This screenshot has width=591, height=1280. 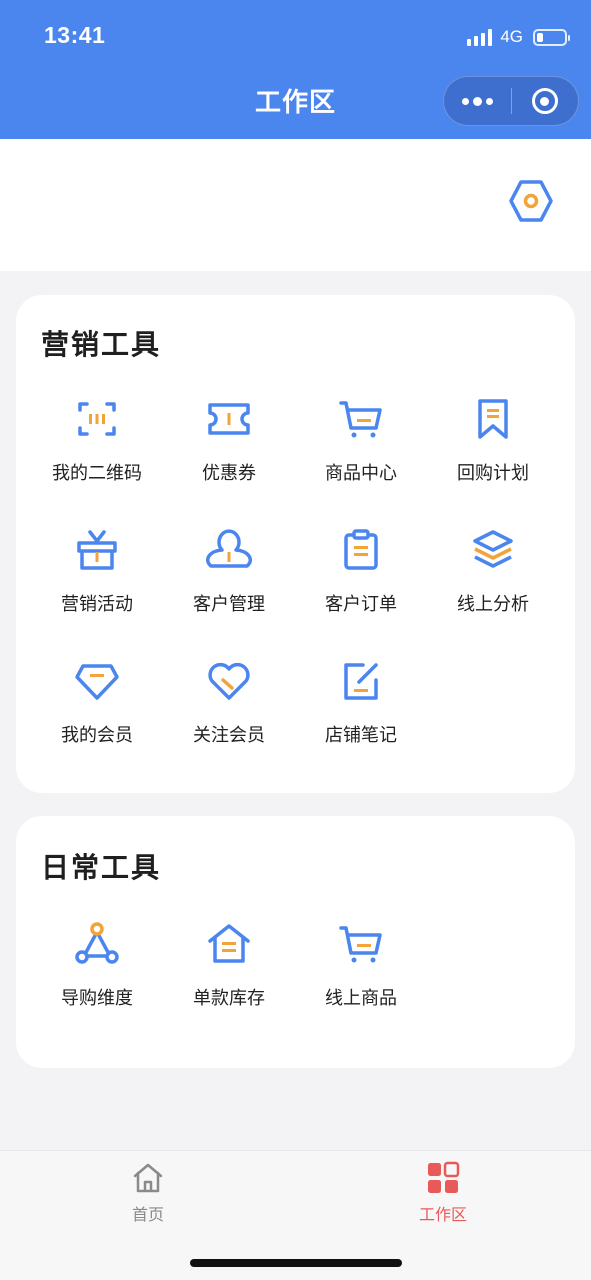 What do you see at coordinates (97, 440) in the screenshot?
I see `tool-my-qrcode: 我的二维码` at bounding box center [97, 440].